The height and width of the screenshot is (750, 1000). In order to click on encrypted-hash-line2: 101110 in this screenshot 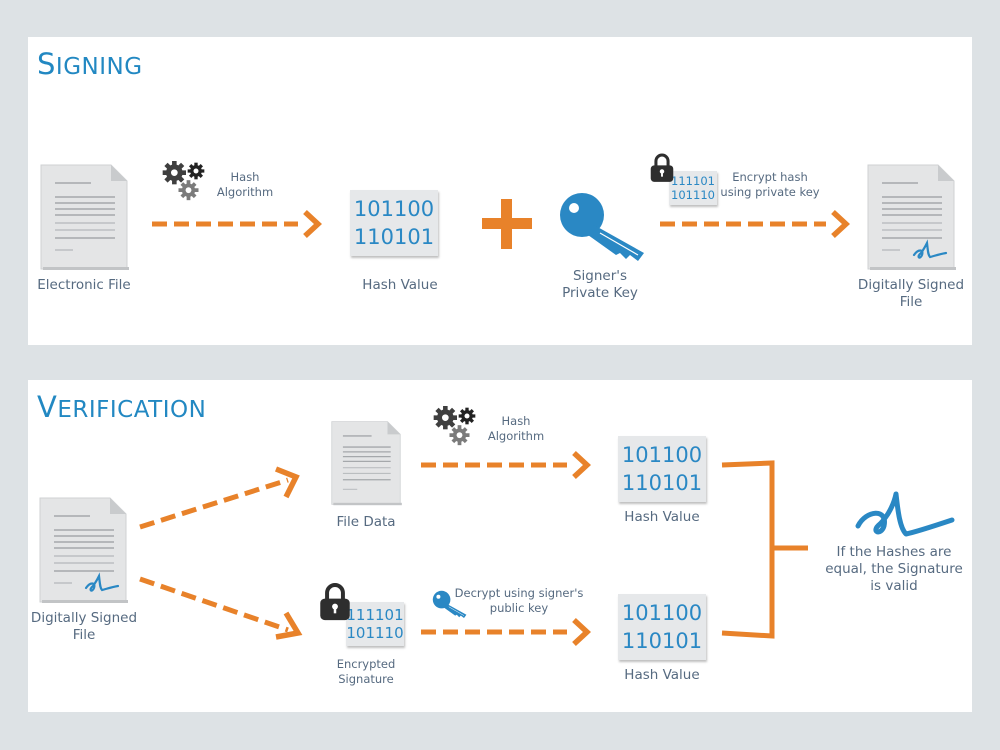, I will do `click(693, 195)`.